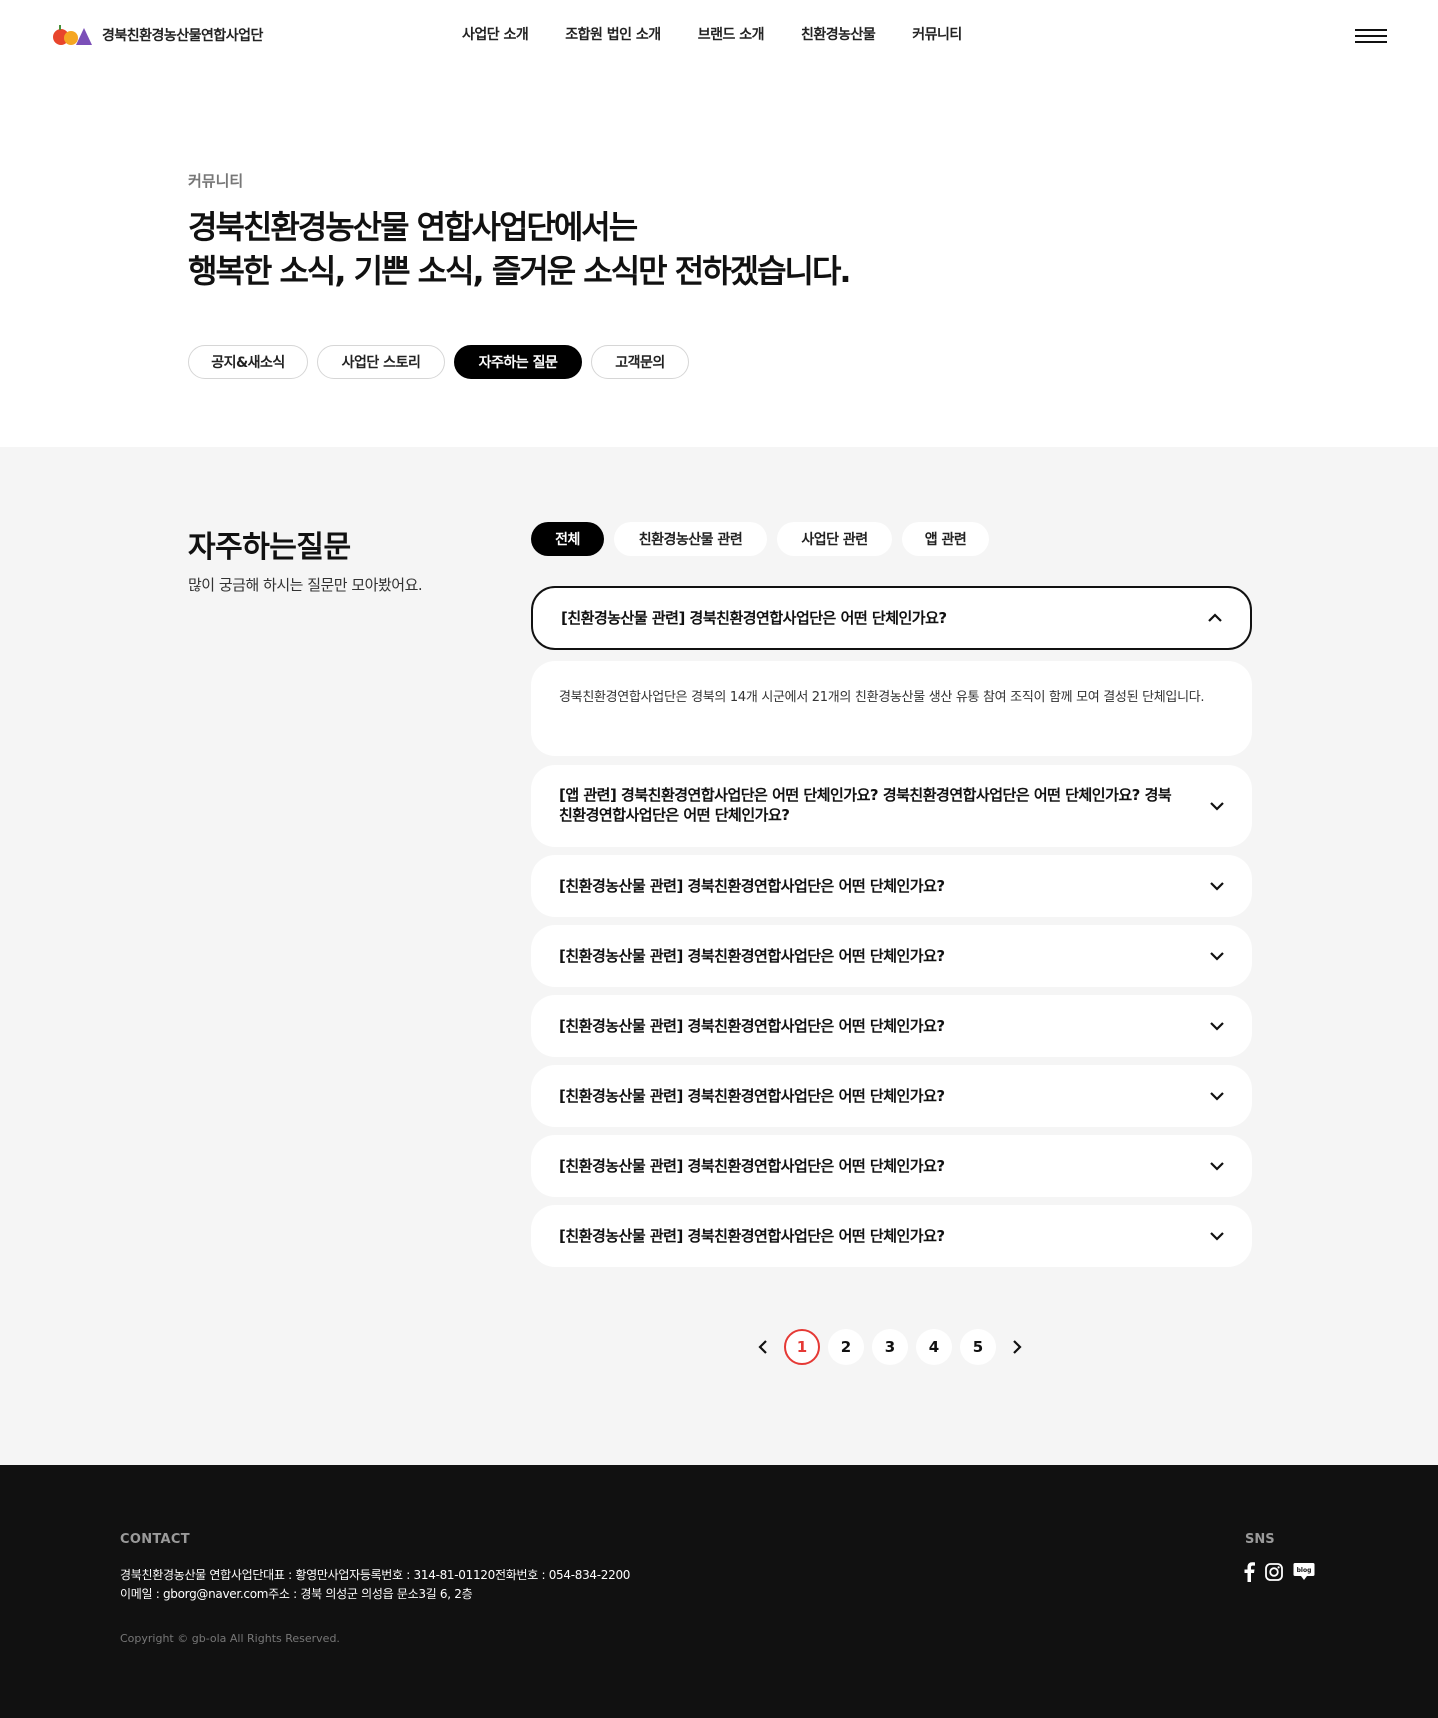  What do you see at coordinates (934, 1347) in the screenshot?
I see `page-button-4: 4` at bounding box center [934, 1347].